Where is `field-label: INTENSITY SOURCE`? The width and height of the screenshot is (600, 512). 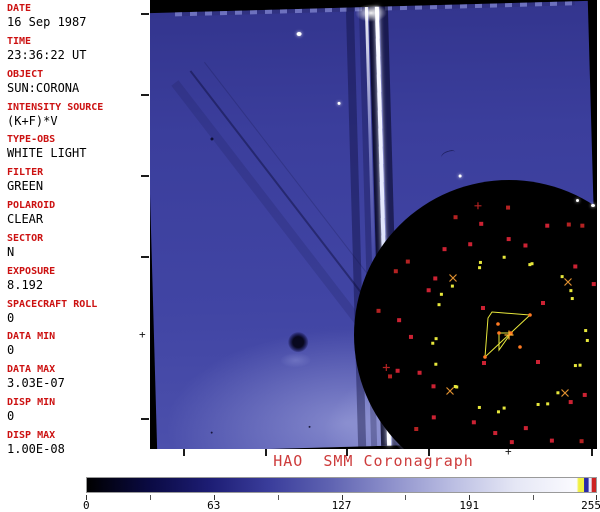 field-label: INTENSITY SOURCE is located at coordinates (55, 107).